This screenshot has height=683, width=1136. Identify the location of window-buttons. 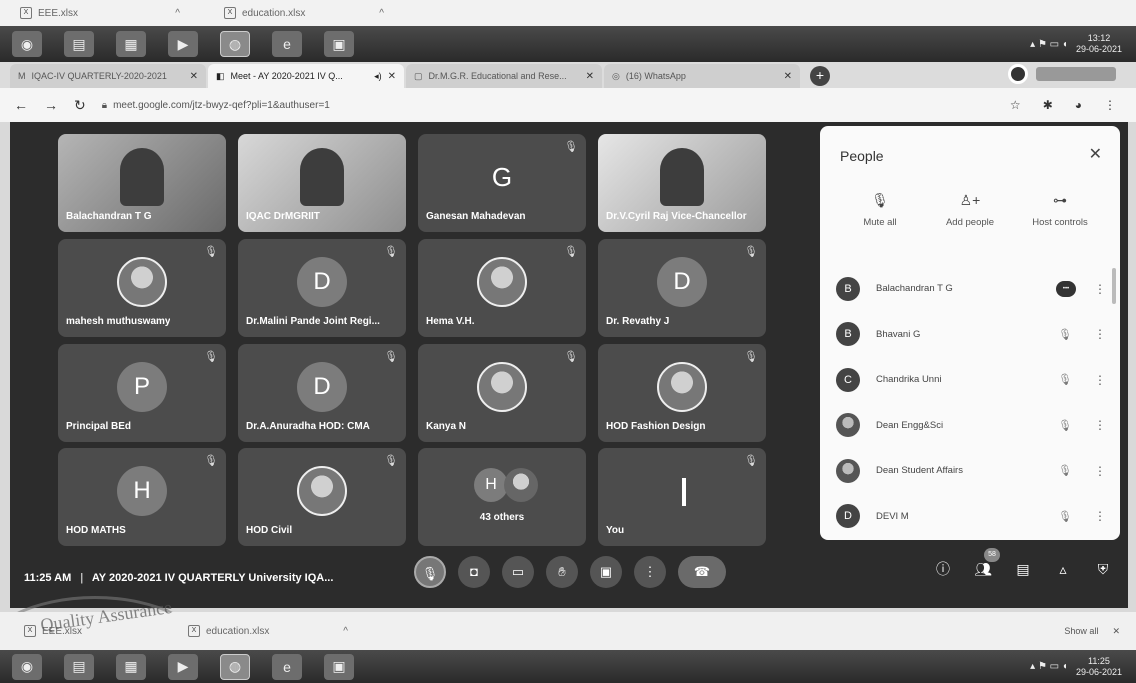
(1076, 74).